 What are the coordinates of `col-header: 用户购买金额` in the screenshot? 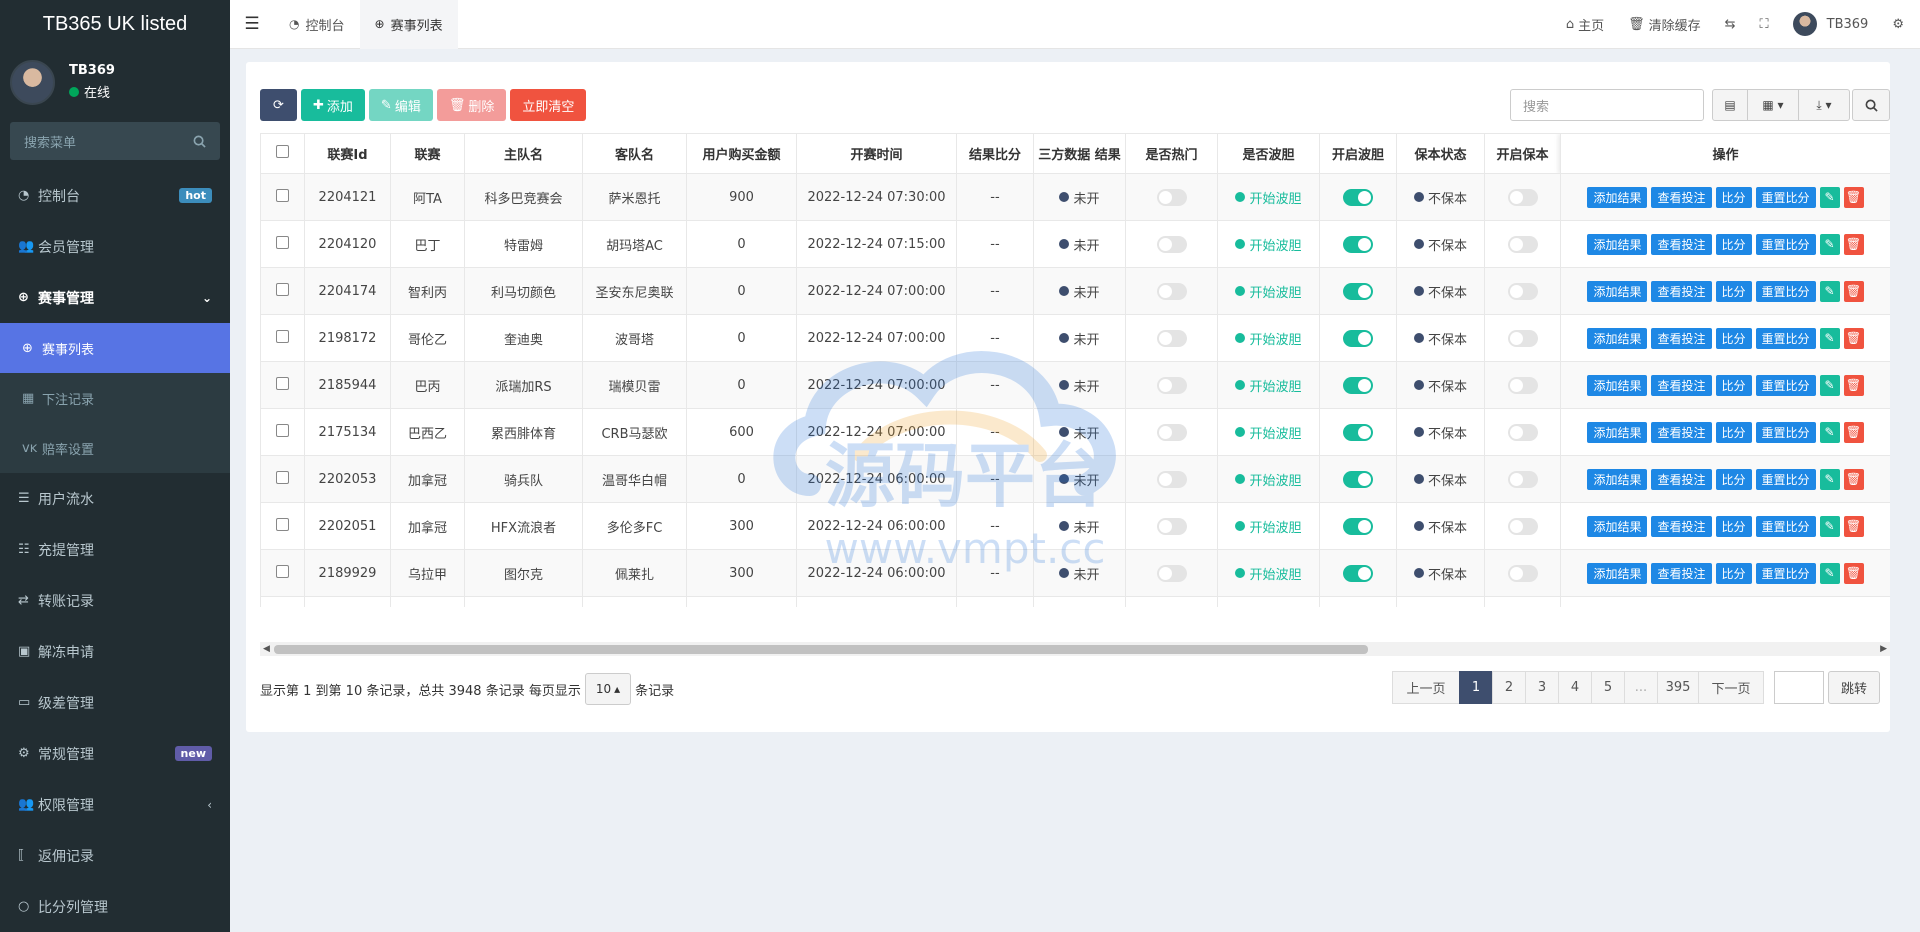 It's located at (741, 153).